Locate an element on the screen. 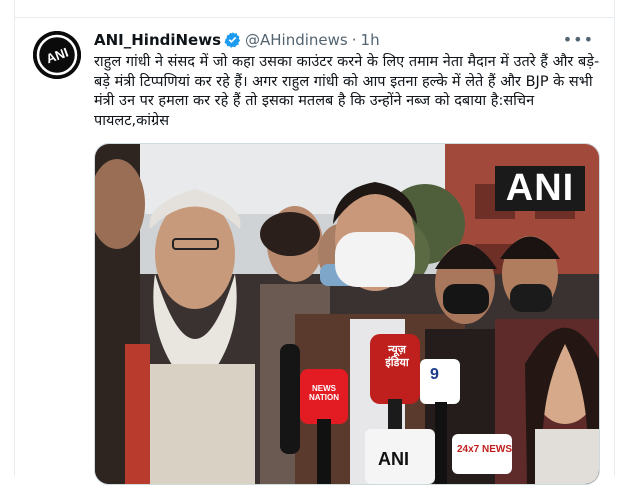 The height and width of the screenshot is (485, 641). avatar: ANI is located at coordinates (57, 55).